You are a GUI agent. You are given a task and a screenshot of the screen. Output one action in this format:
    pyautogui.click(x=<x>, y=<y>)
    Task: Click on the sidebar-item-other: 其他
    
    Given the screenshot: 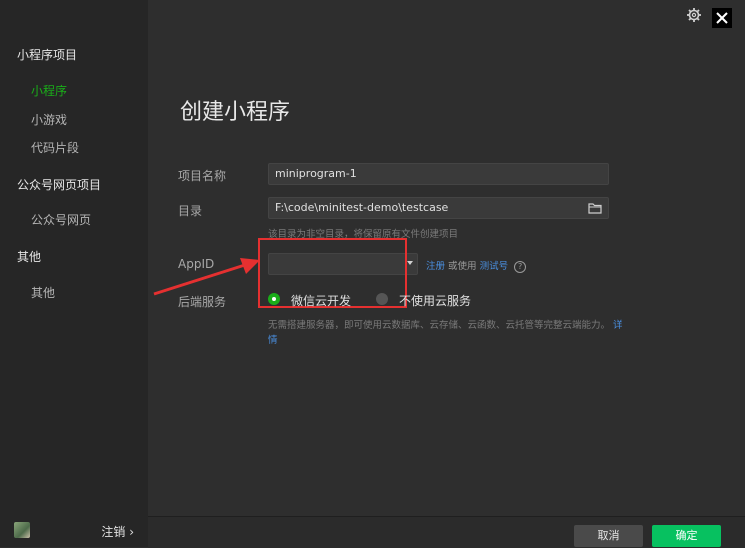 What is the action you would take?
    pyautogui.click(x=43, y=292)
    